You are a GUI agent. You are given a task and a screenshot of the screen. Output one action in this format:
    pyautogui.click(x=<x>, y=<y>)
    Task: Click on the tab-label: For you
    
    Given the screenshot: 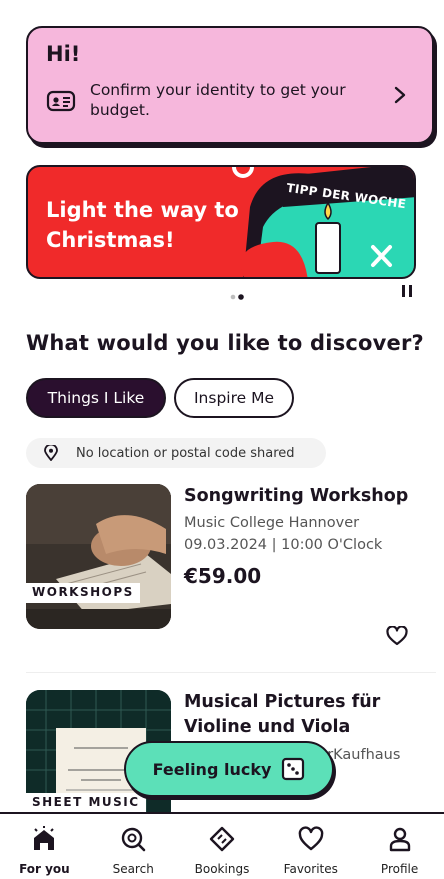 What is the action you would take?
    pyautogui.click(x=44, y=869)
    